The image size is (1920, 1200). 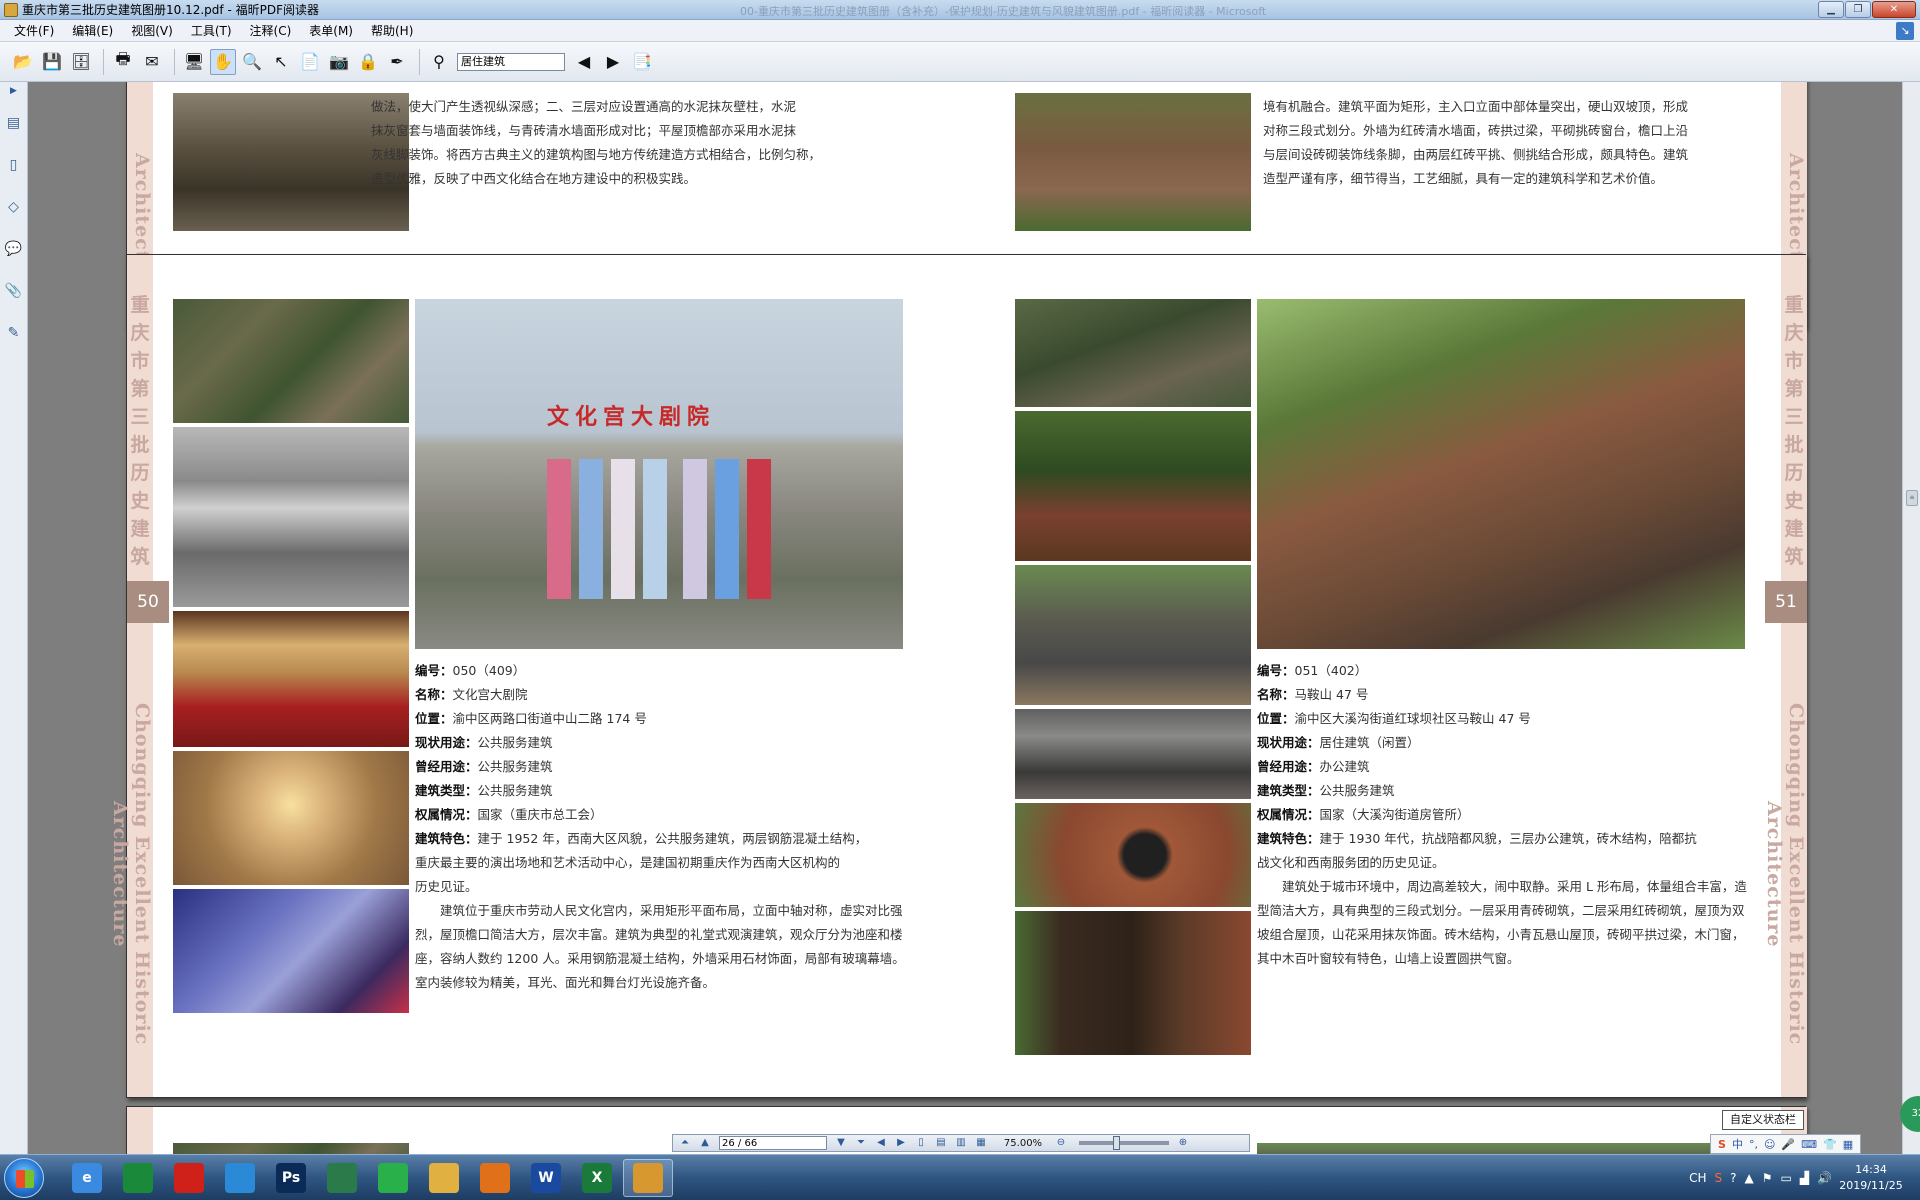 What do you see at coordinates (1501, 1148) in the screenshot?
I see `photo-building` at bounding box center [1501, 1148].